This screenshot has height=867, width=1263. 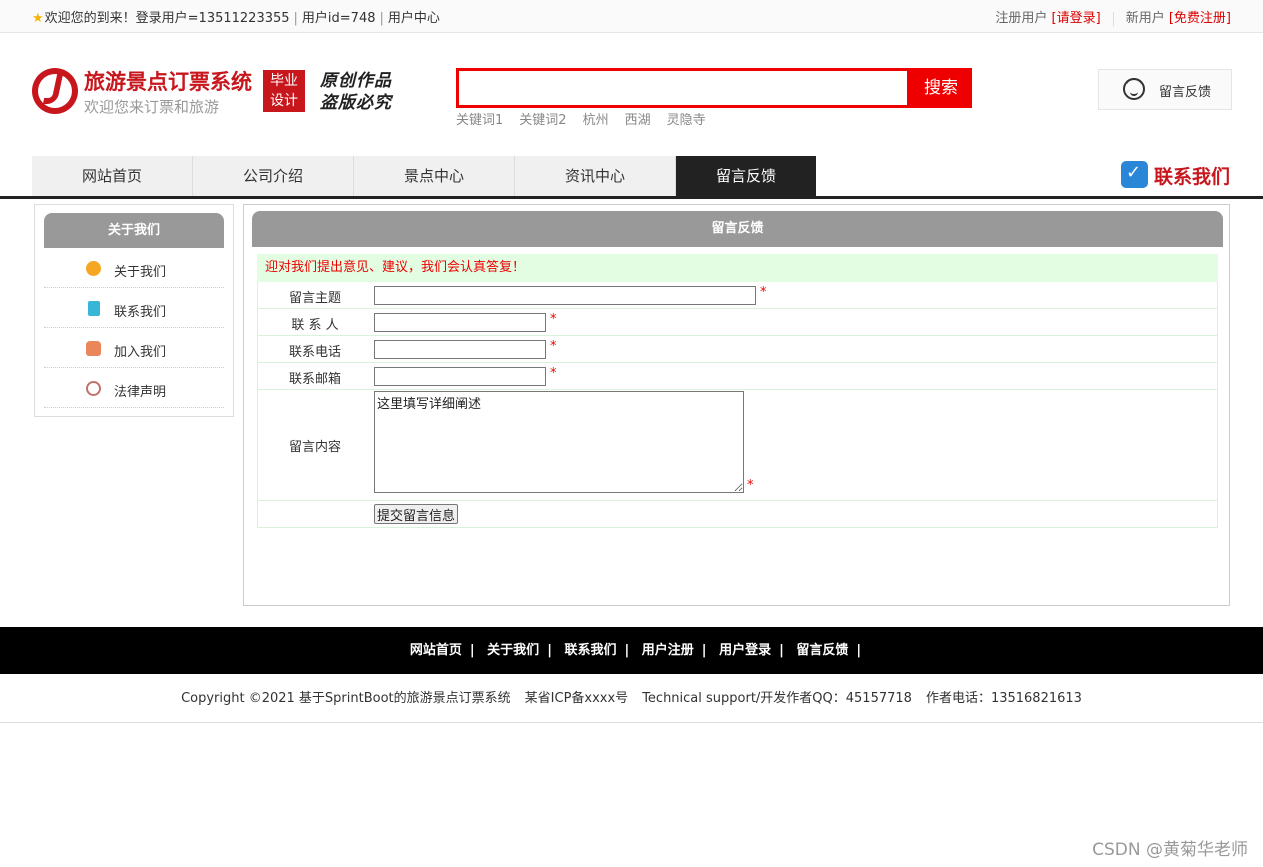 What do you see at coordinates (1076, 18) in the screenshot?
I see `login-link: [请登录]` at bounding box center [1076, 18].